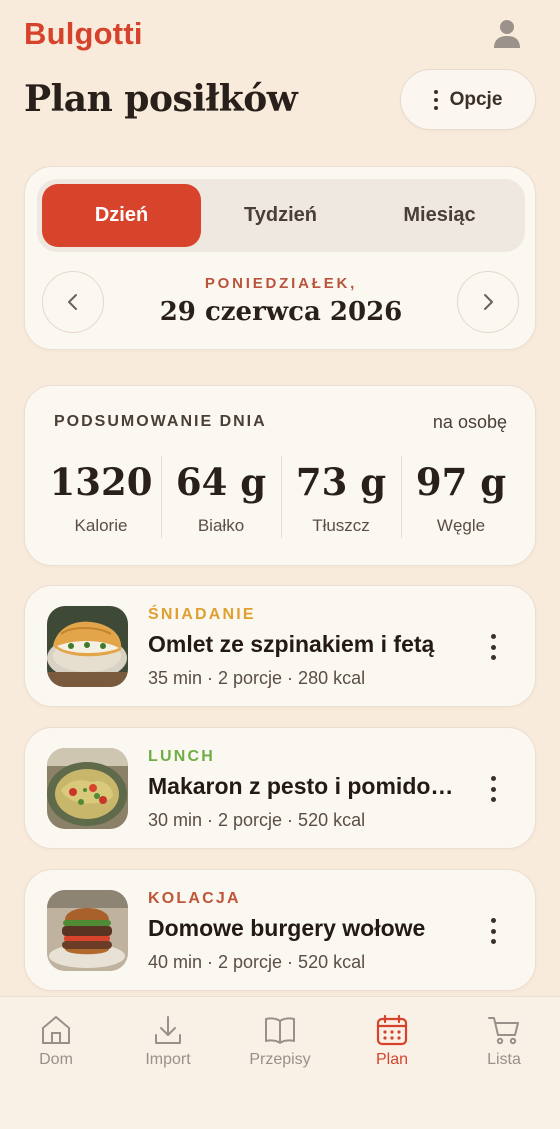 Image resolution: width=560 pixels, height=1129 pixels. I want to click on stat-carbs: 97 g Węgle, so click(461, 498).